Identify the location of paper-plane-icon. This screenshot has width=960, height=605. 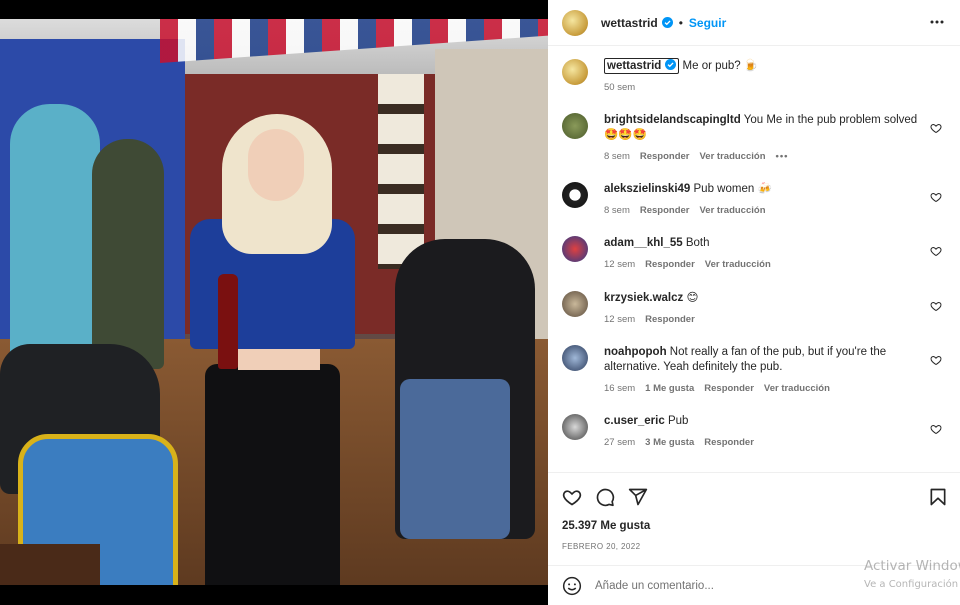
(638, 497).